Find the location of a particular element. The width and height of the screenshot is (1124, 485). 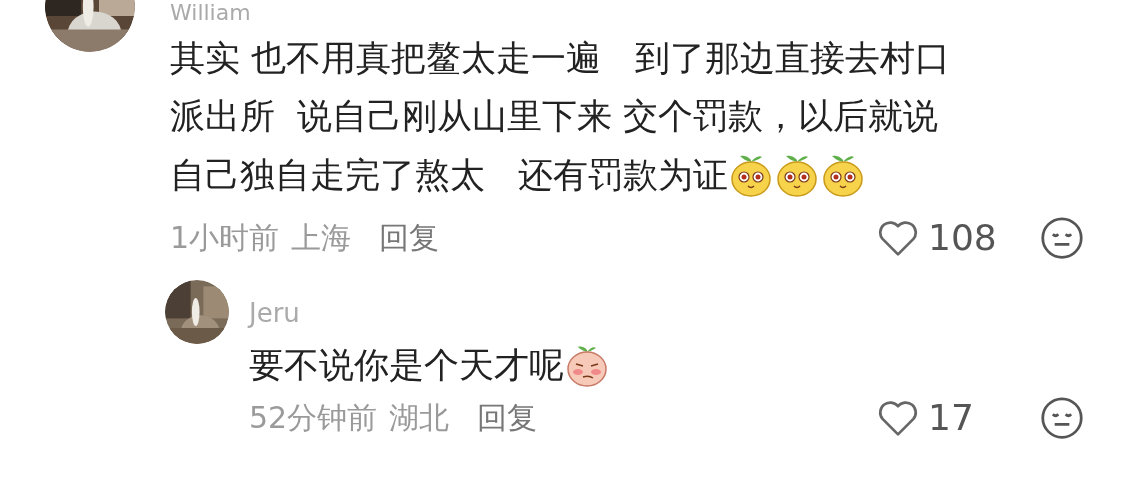

location: 湖北 is located at coordinates (419, 418).